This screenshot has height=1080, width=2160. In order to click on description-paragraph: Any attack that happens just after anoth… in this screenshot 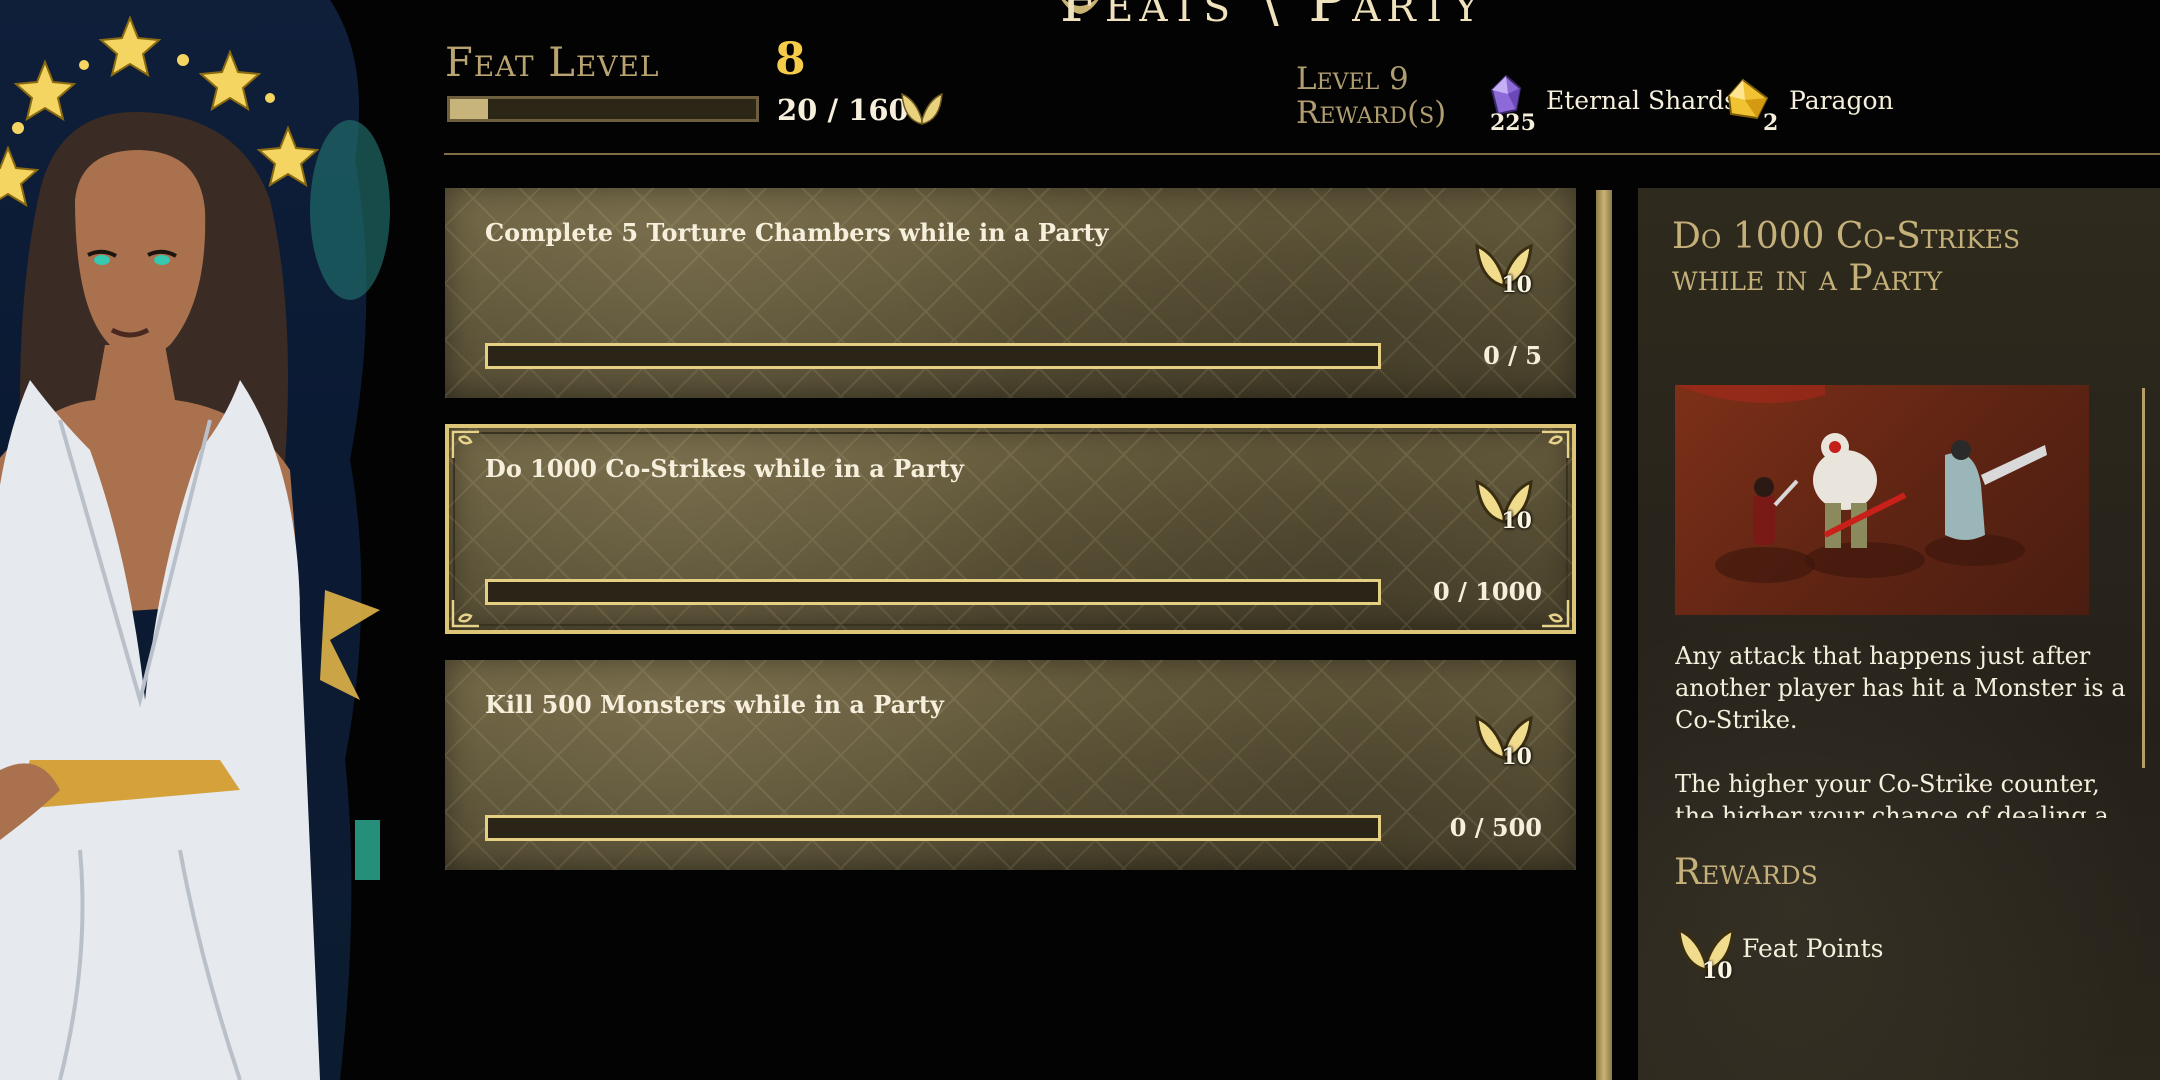, I will do `click(1900, 688)`.